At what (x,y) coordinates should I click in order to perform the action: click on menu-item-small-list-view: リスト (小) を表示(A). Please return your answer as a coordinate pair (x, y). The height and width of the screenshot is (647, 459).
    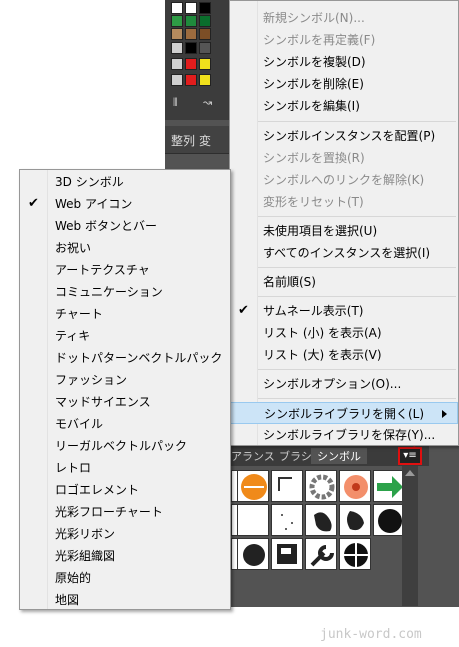
    Looking at the image, I should click on (344, 333).